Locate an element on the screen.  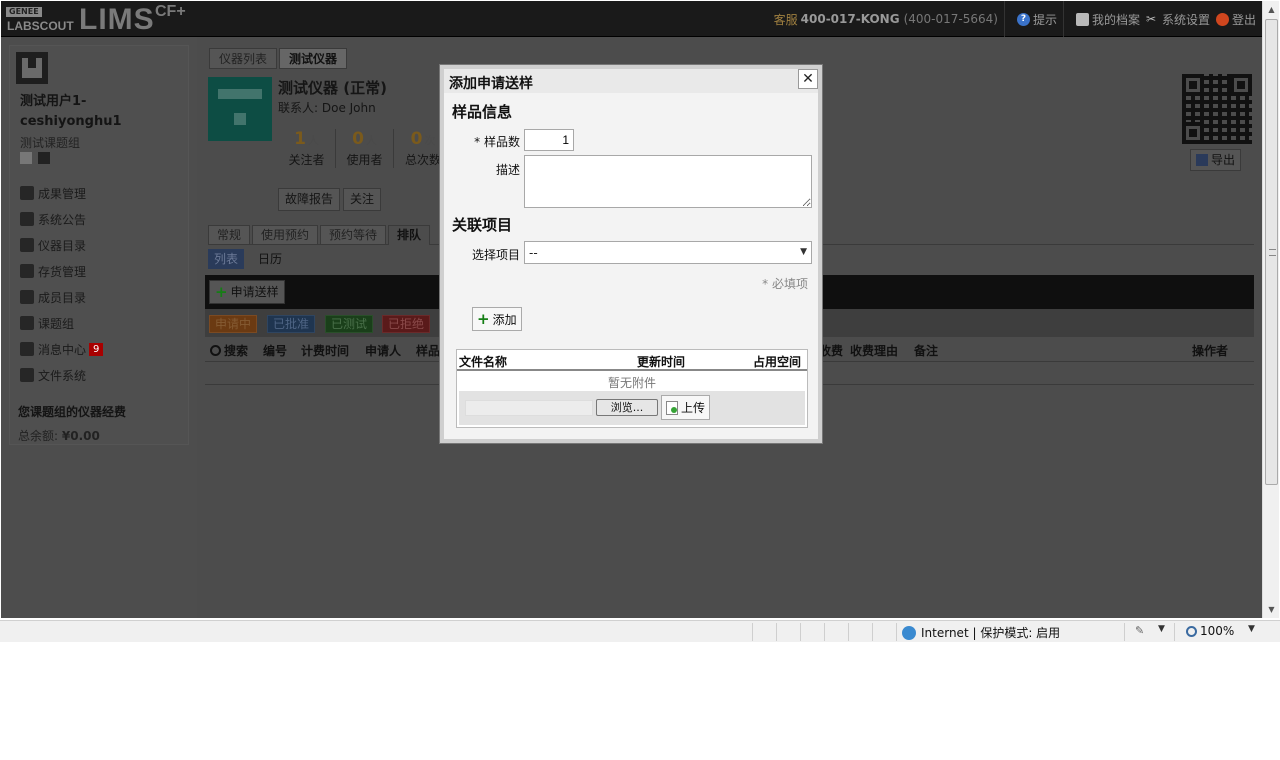
megaphone-icon is located at coordinates (27, 219).